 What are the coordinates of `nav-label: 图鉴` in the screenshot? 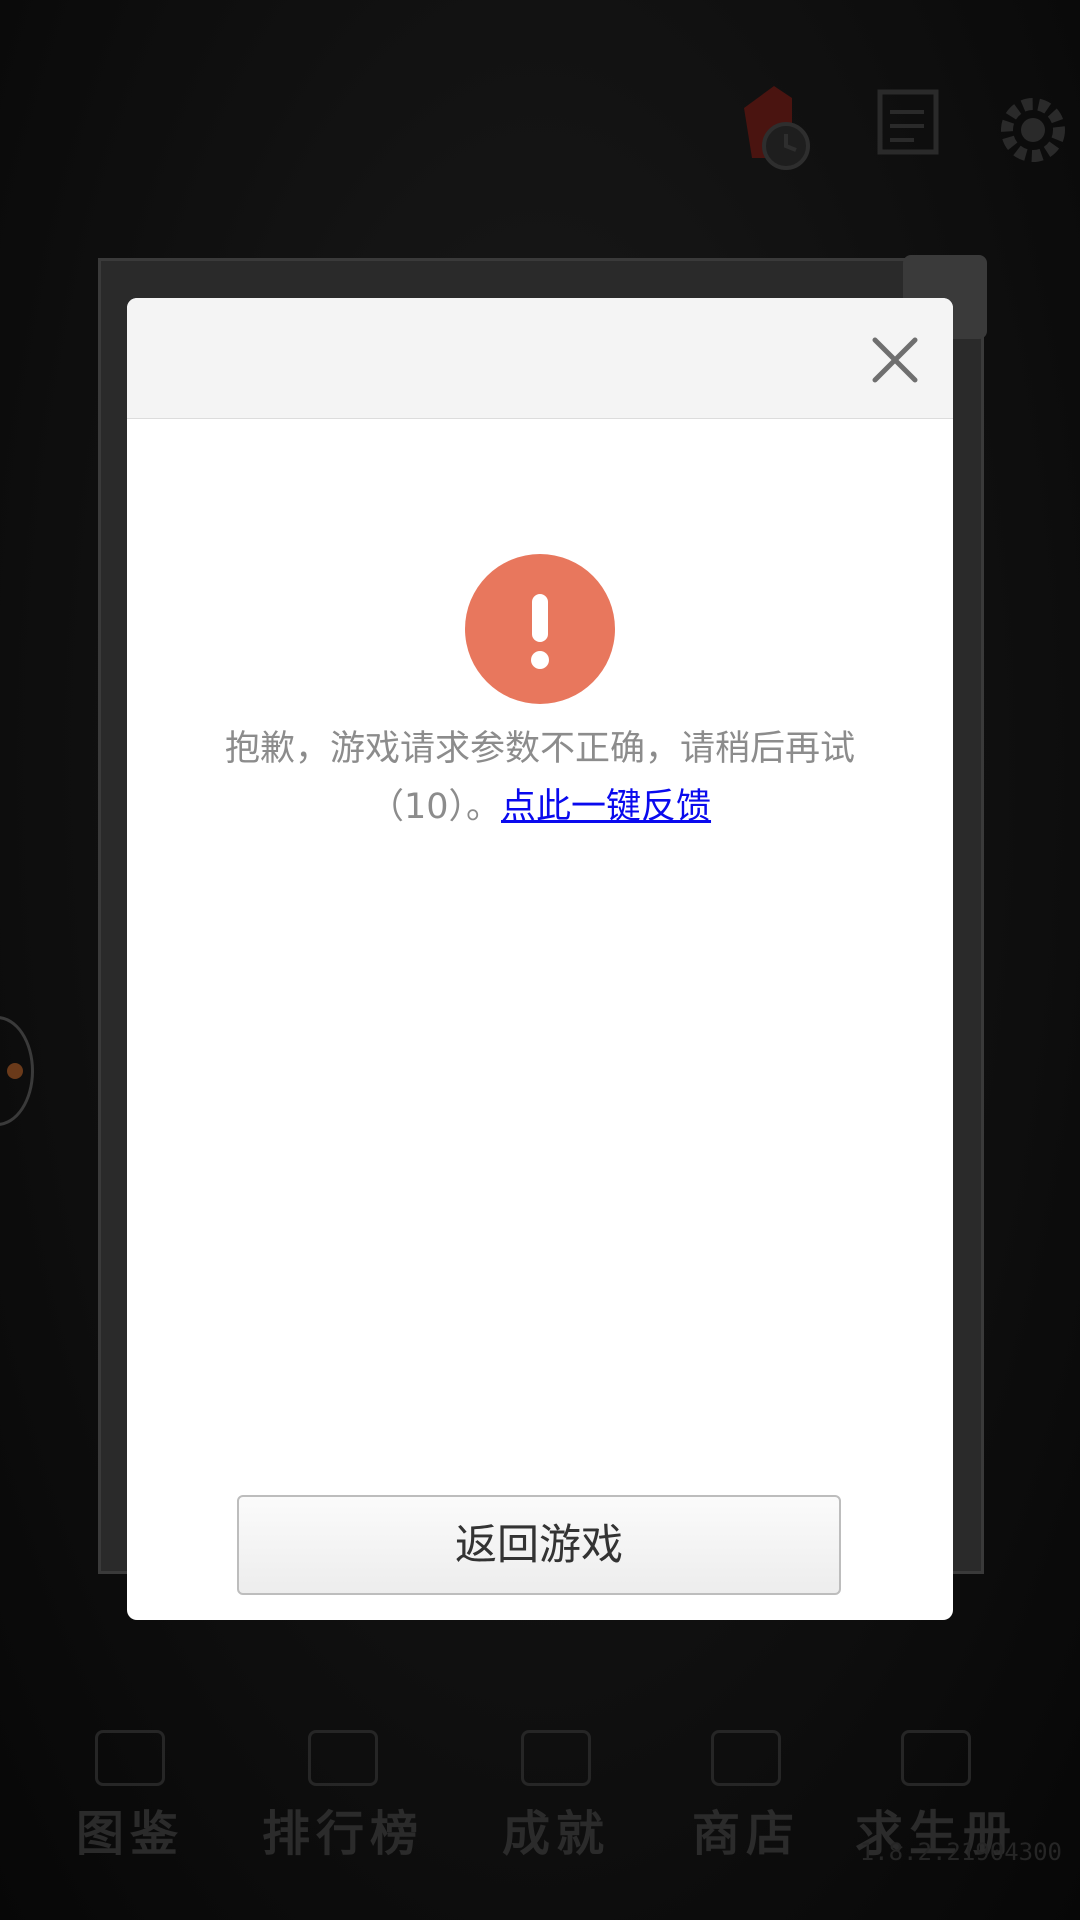 It's located at (129, 1834).